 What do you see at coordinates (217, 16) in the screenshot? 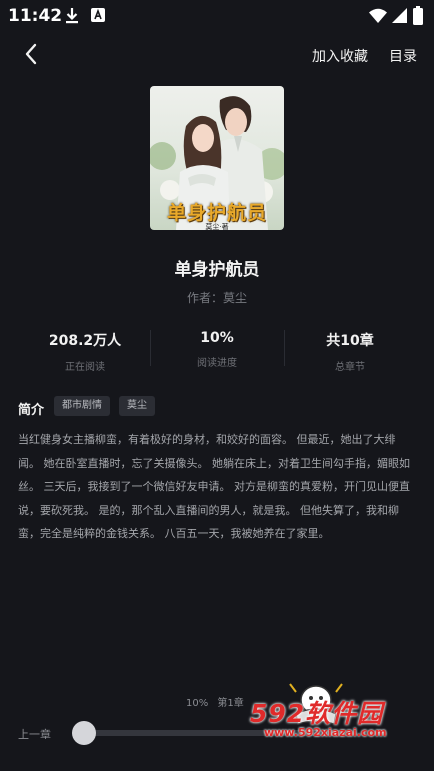
I see `status-bar: 11:42` at bounding box center [217, 16].